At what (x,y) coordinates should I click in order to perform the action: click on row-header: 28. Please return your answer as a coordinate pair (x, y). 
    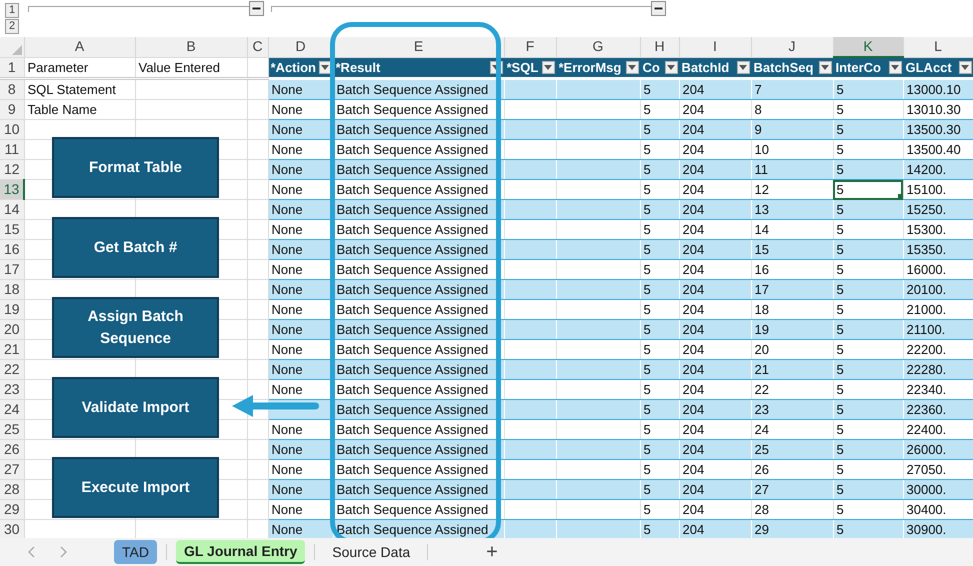
    Looking at the image, I should click on (12, 490).